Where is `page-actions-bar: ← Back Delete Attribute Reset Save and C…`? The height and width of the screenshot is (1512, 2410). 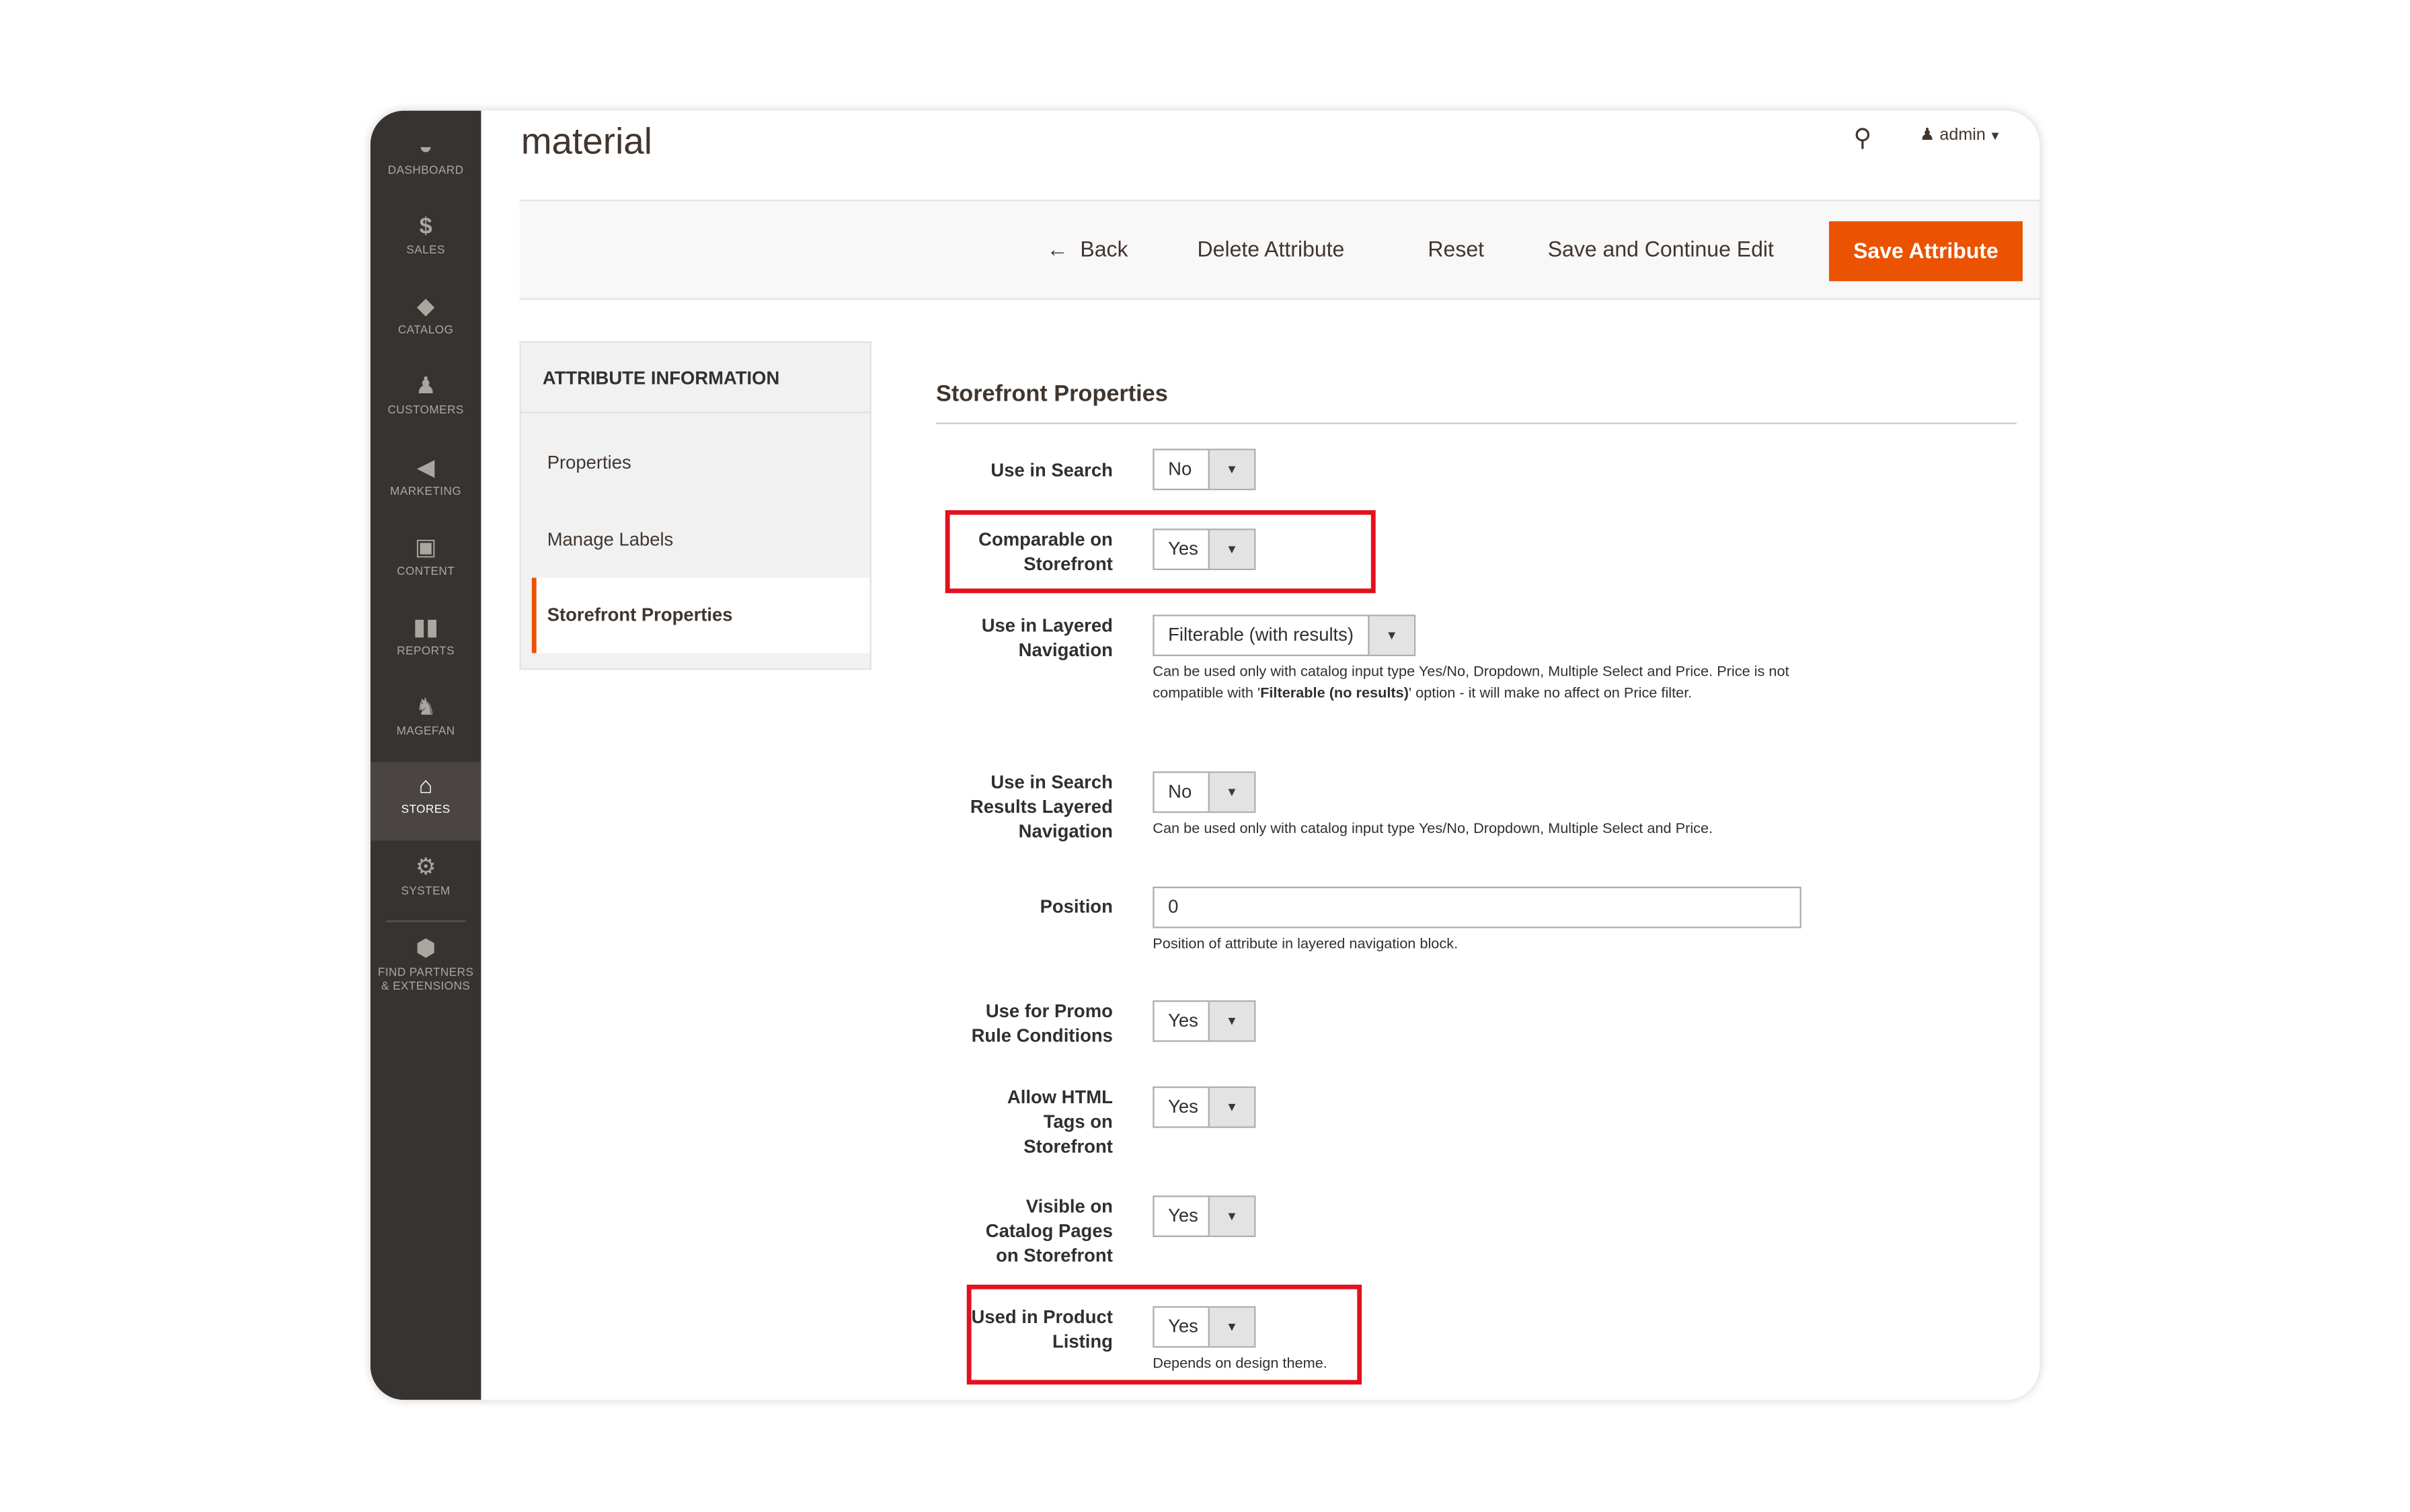
page-actions-bar: ← Back Delete Attribute Reset Save and C… is located at coordinates (1279, 250).